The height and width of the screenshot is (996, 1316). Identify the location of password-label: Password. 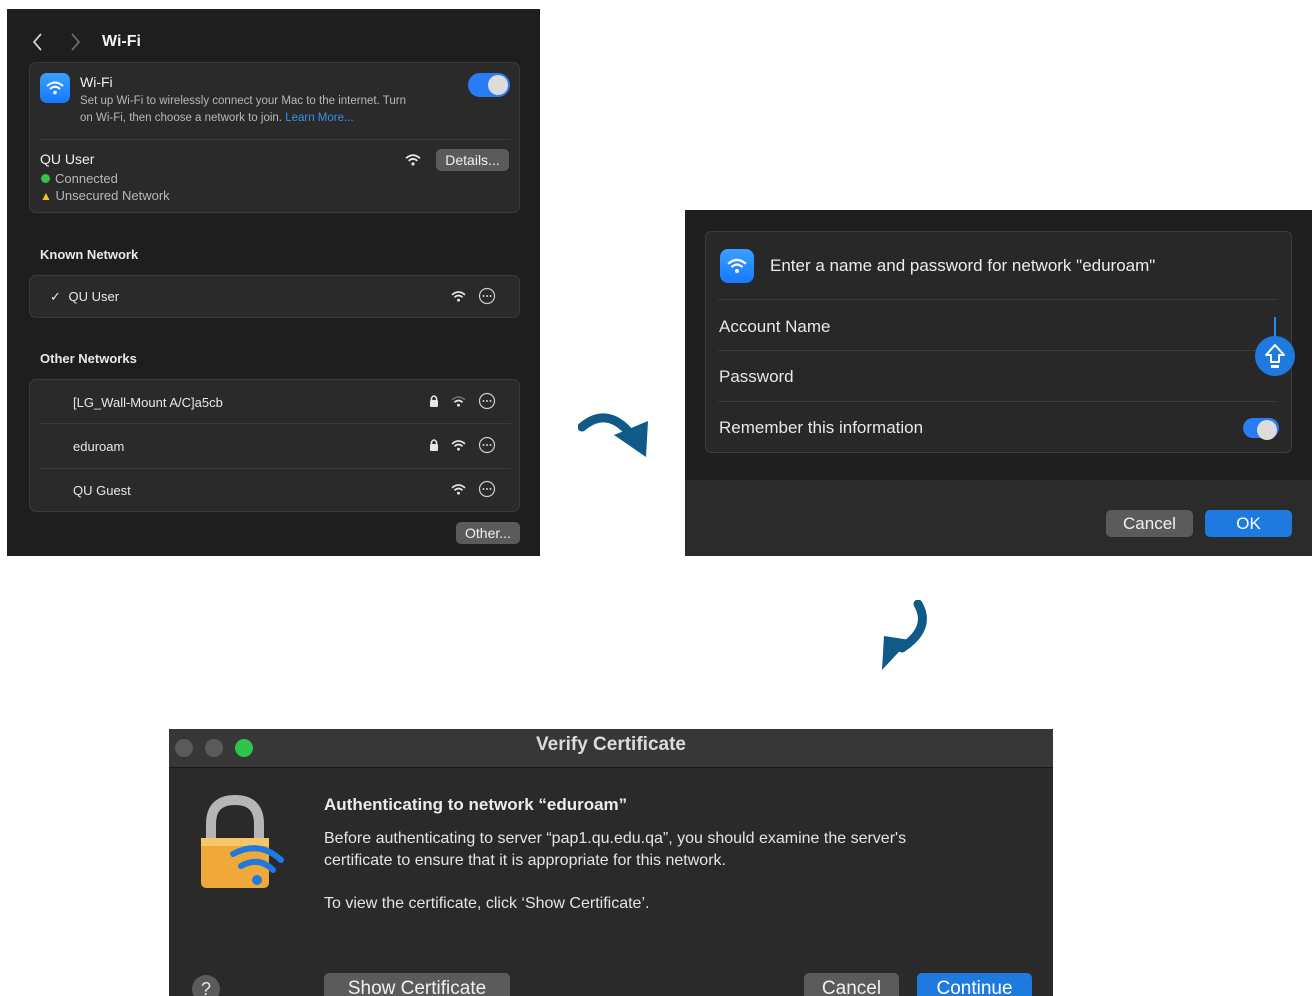
(756, 376).